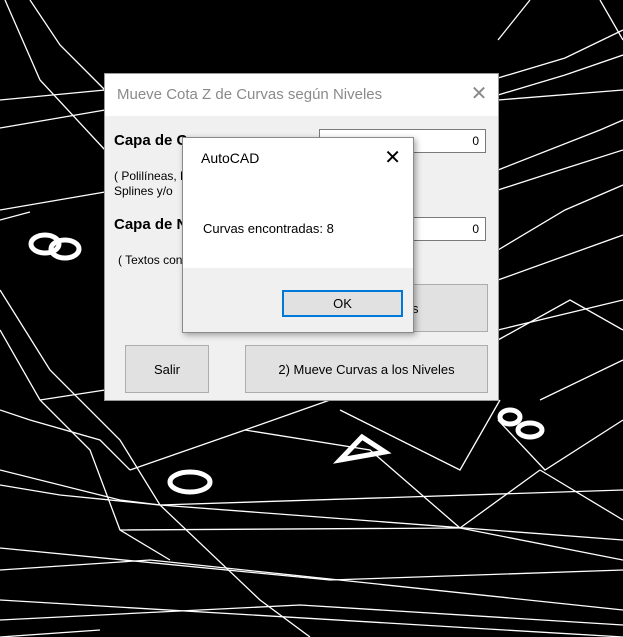 This screenshot has width=623, height=637. What do you see at coordinates (366, 369) in the screenshot?
I see `move-curves-button: 2) Mueve Curvas a los Niveles` at bounding box center [366, 369].